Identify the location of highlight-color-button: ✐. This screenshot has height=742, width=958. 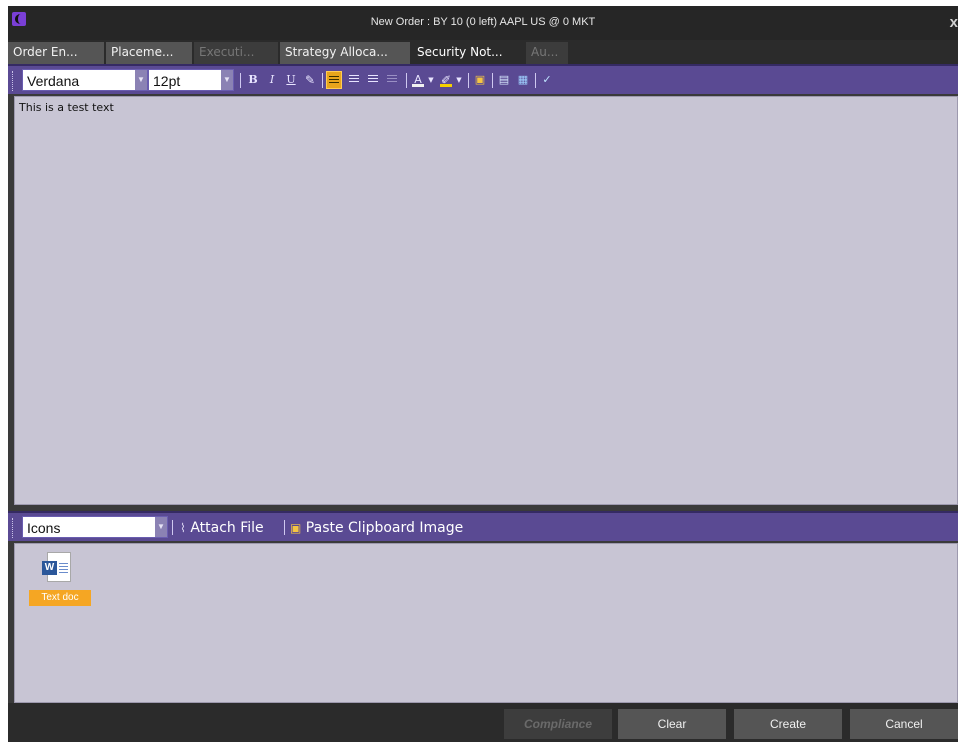
(446, 80).